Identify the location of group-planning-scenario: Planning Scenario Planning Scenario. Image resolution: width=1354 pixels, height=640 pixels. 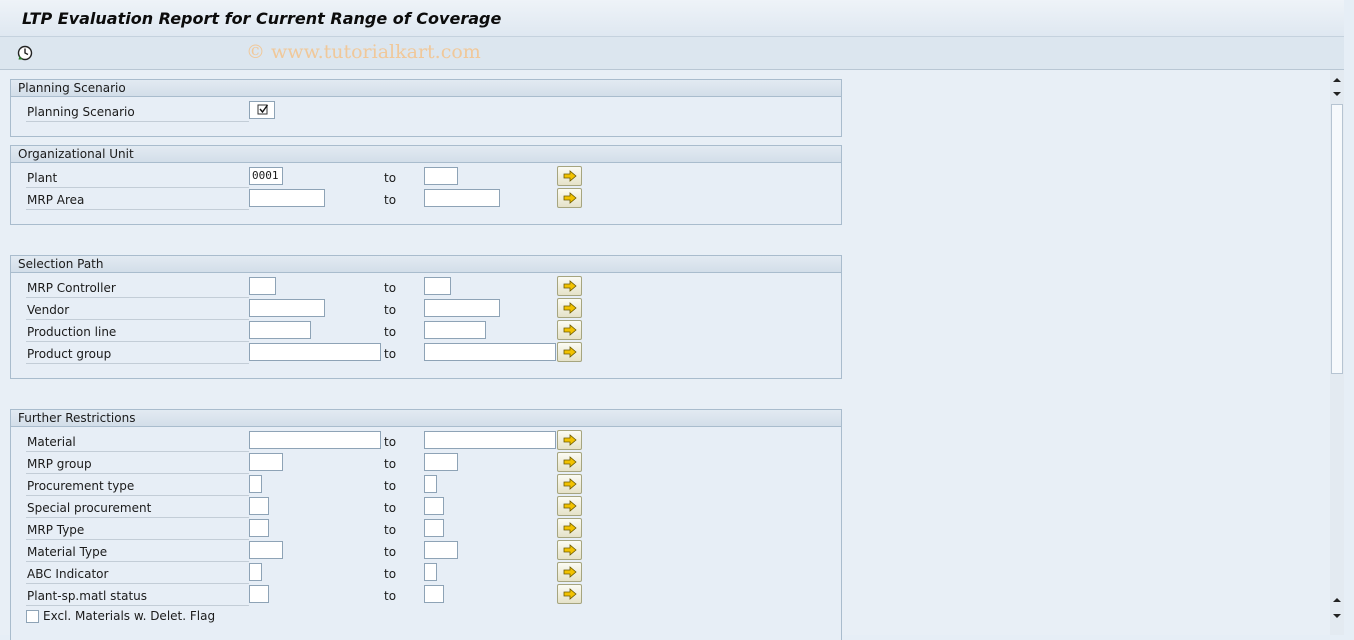
(426, 108).